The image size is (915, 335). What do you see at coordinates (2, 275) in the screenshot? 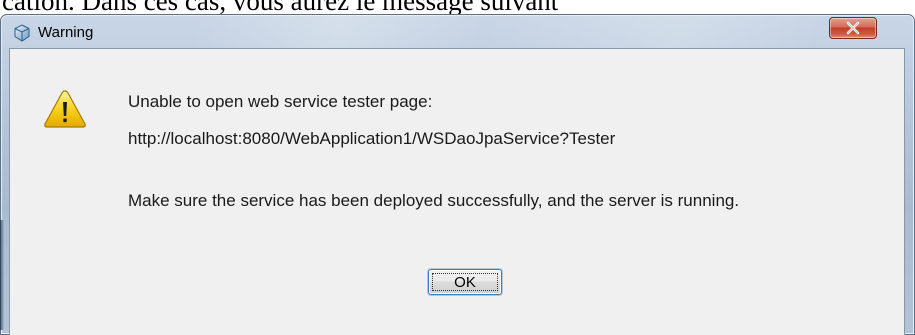
I see `window-edge-shadow` at bounding box center [2, 275].